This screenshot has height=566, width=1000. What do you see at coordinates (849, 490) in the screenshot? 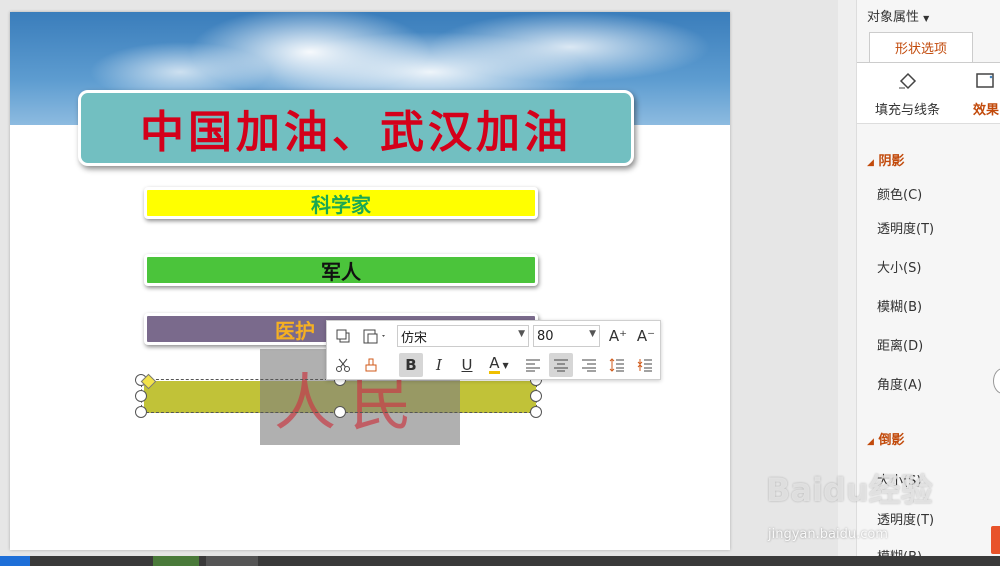
I see `watermark-brand: Baidu经验` at bounding box center [849, 490].